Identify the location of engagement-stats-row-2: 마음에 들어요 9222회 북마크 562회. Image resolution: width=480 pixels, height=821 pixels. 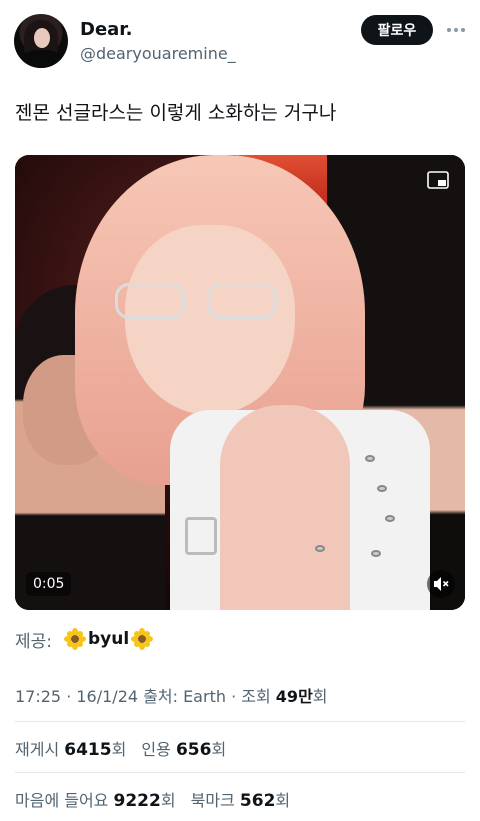
(157, 799).